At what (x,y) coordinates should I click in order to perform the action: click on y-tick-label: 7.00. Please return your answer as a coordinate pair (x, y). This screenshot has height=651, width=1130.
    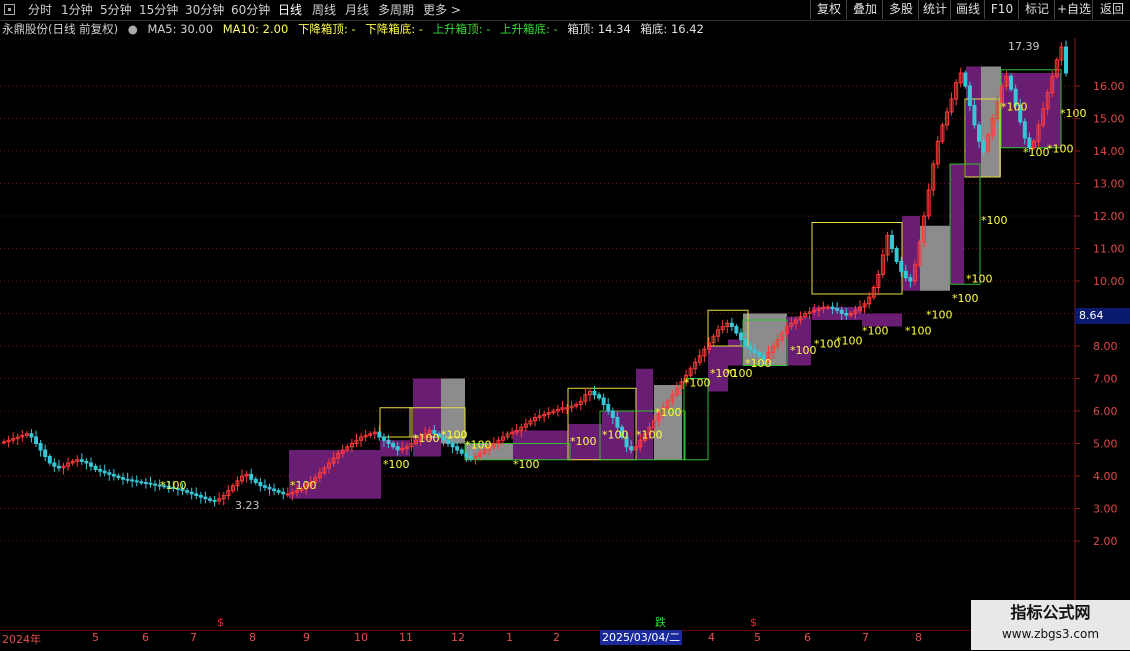
    Looking at the image, I should click on (1105, 379).